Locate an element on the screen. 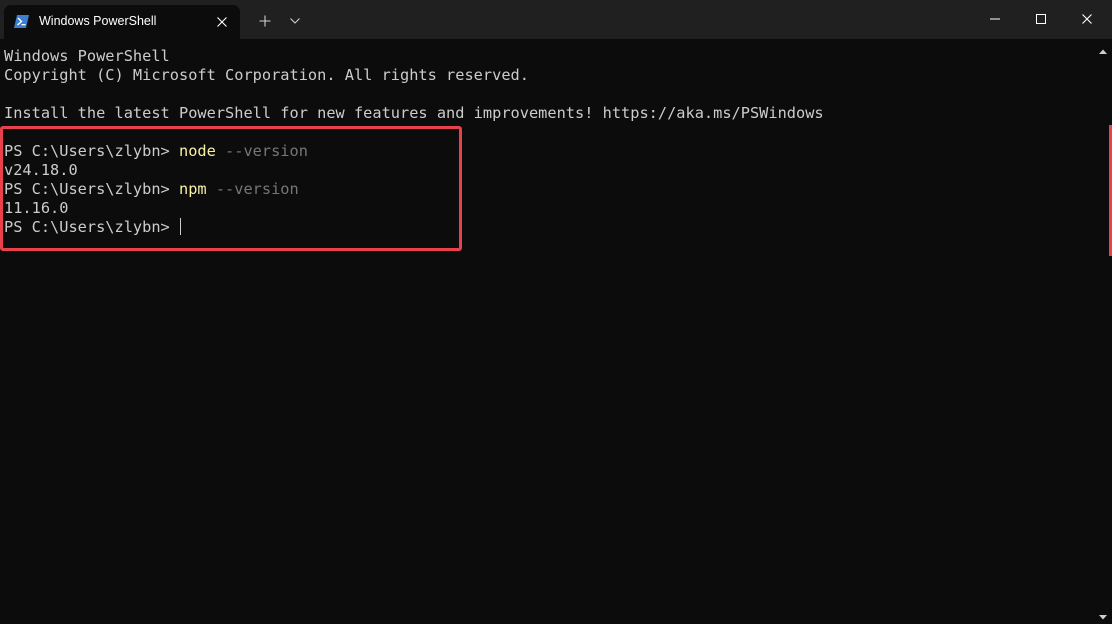 The width and height of the screenshot is (1112, 624). maximize-icon is located at coordinates (1041, 19).